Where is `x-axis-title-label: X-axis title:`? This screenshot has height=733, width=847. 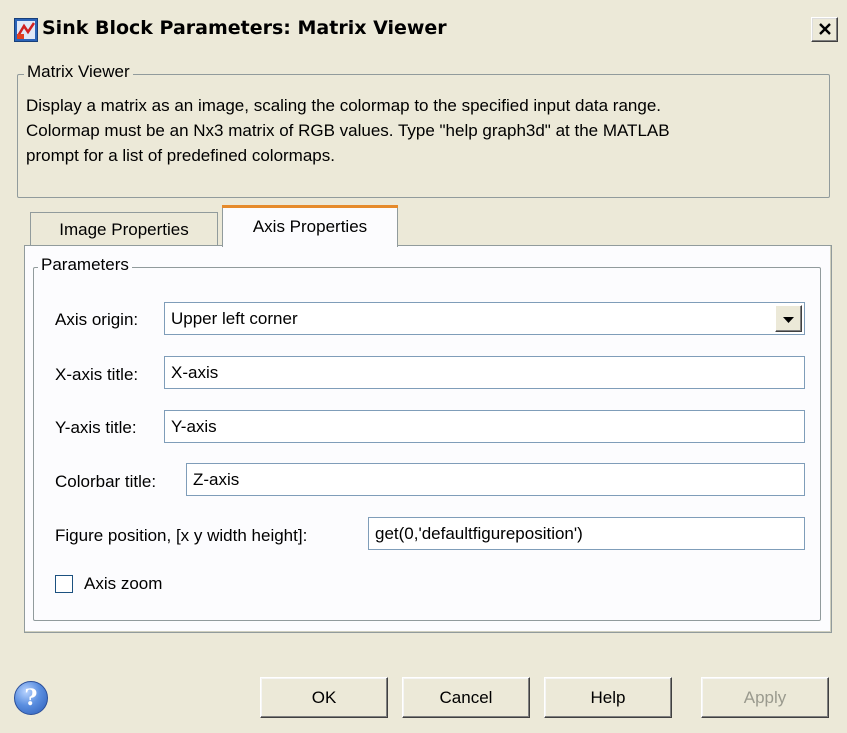
x-axis-title-label: X-axis title: is located at coordinates (97, 374).